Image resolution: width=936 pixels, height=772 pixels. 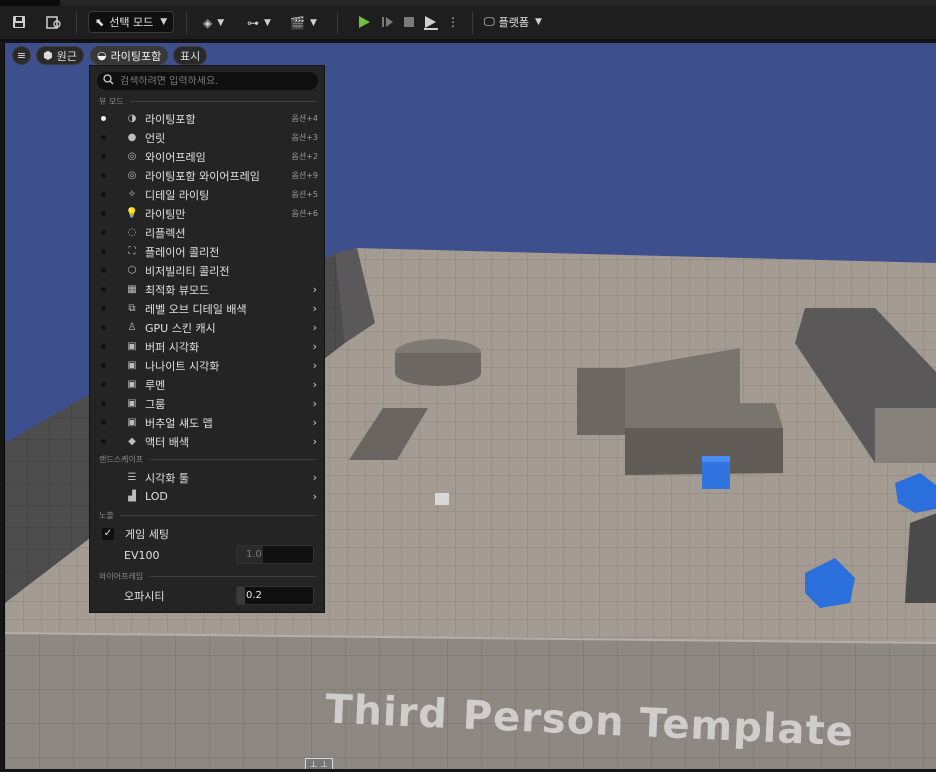 What do you see at coordinates (207, 251) in the screenshot?
I see `view-mode-item: ⛶ 플레이어 콜리전` at bounding box center [207, 251].